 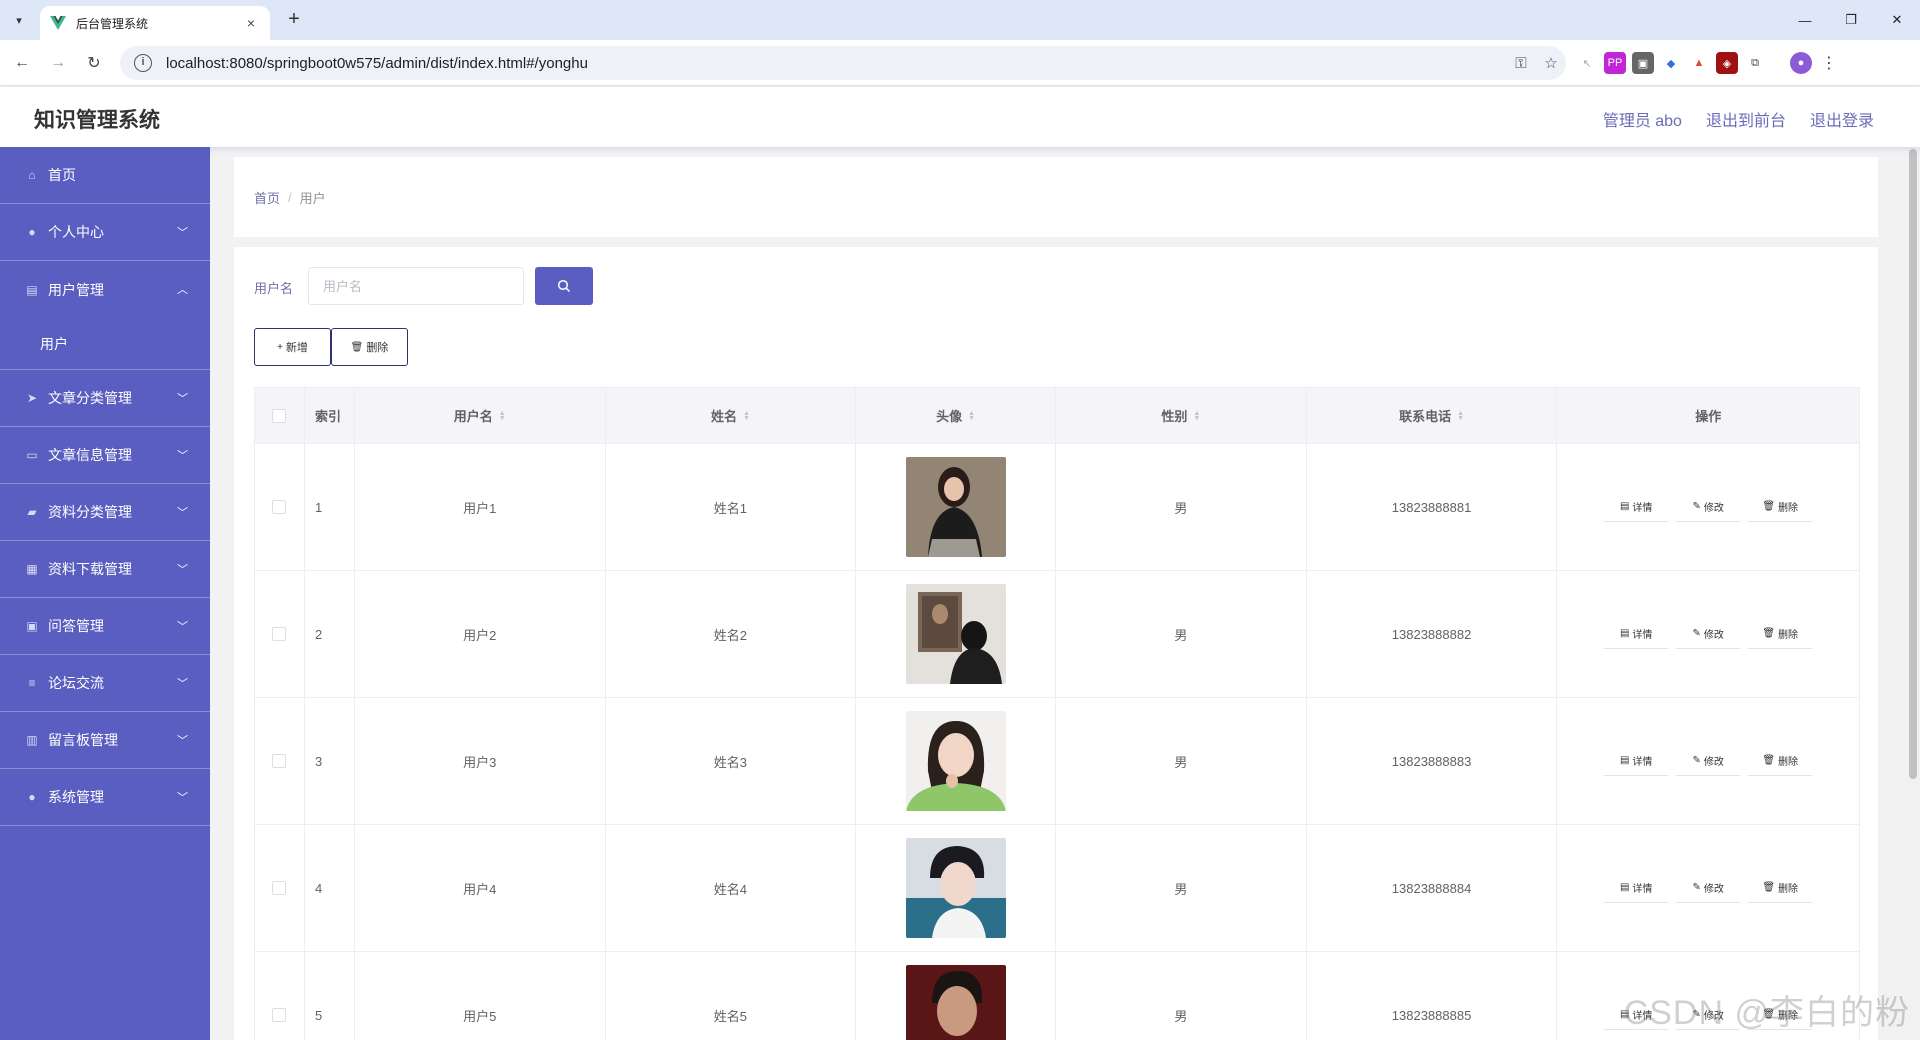 What do you see at coordinates (1181, 415) in the screenshot?
I see `header-gender: 性别 ▲ ▼` at bounding box center [1181, 415].